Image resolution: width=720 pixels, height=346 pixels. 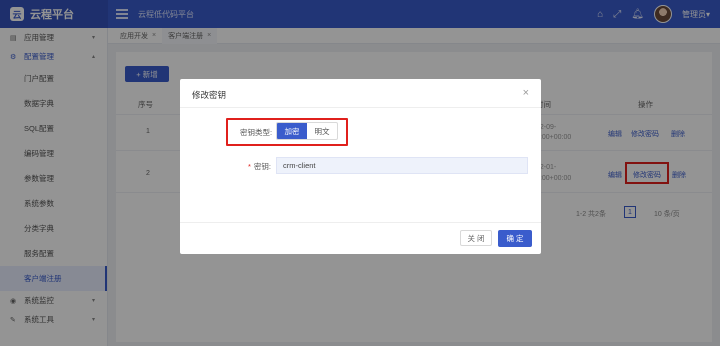 What do you see at coordinates (249, 166) in the screenshot?
I see `required-mark: *` at bounding box center [249, 166].